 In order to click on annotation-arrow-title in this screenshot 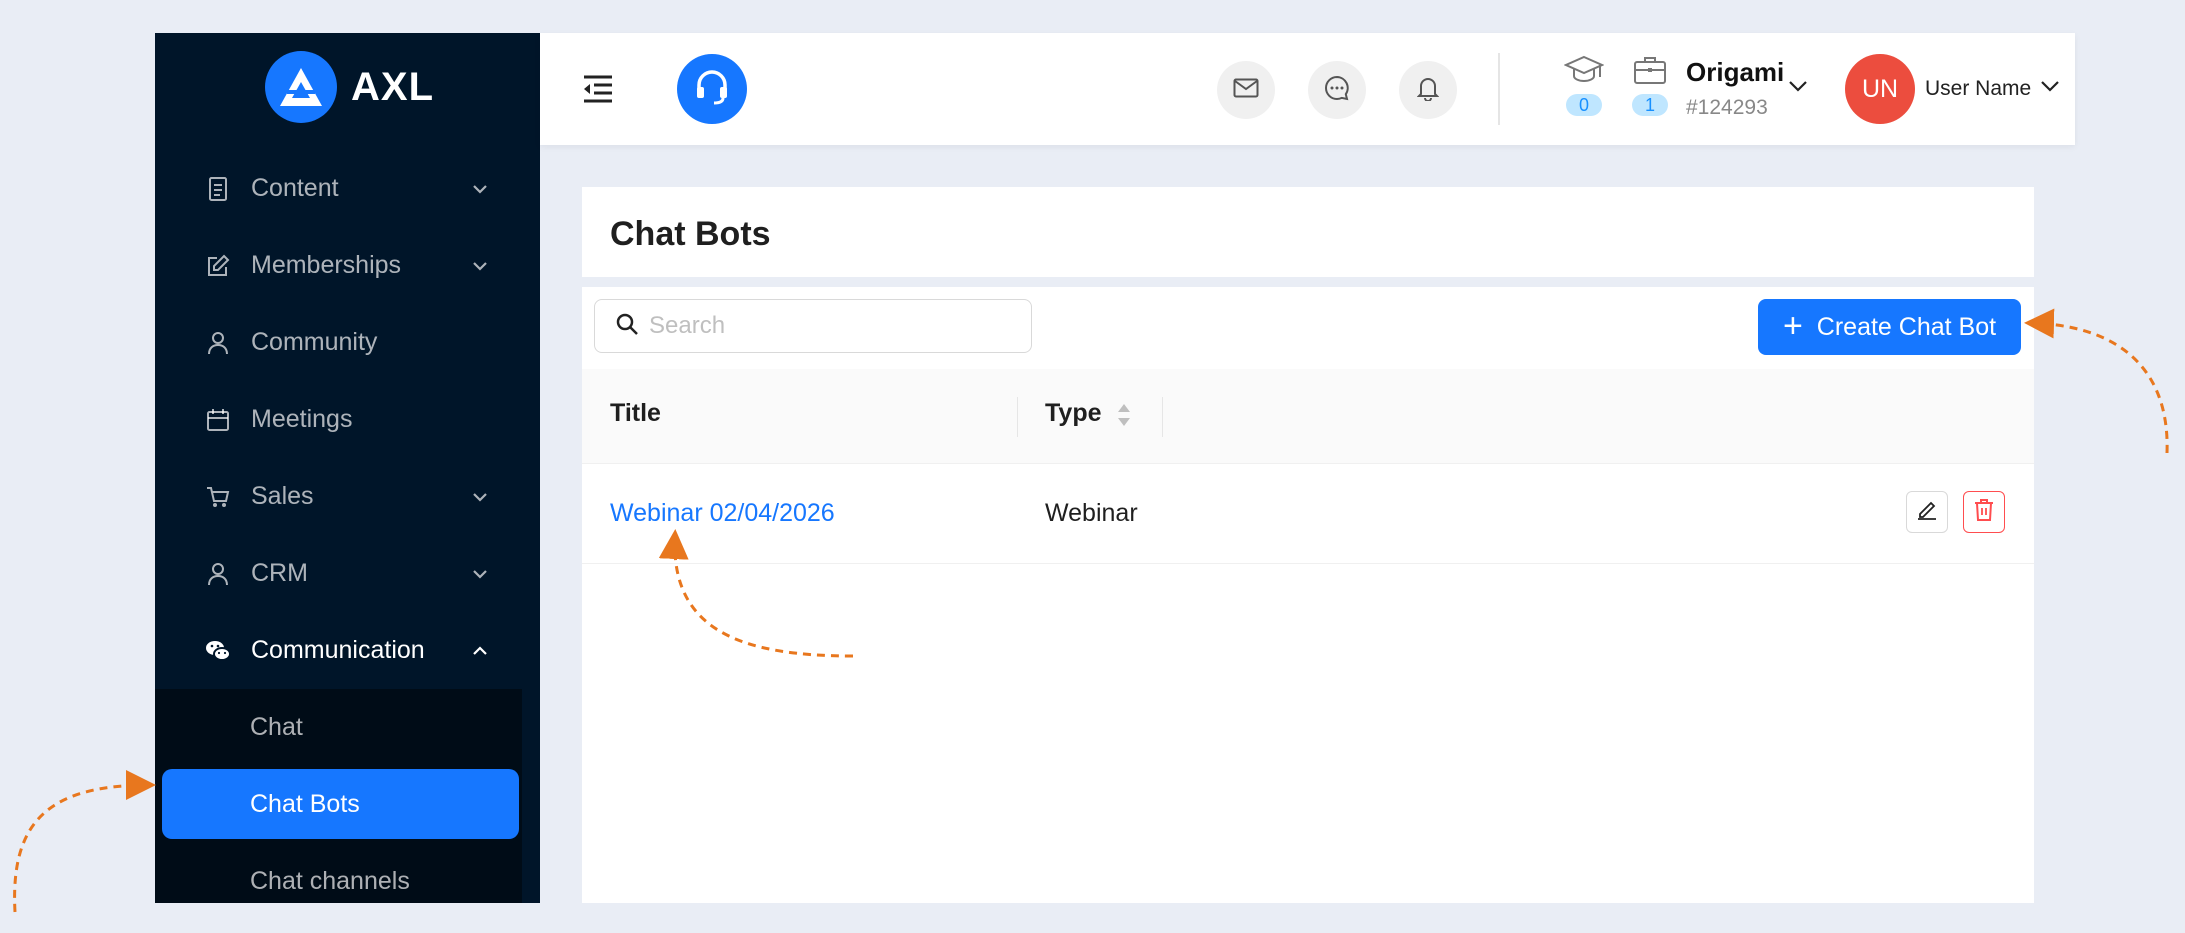, I will do `click(756, 593)`.